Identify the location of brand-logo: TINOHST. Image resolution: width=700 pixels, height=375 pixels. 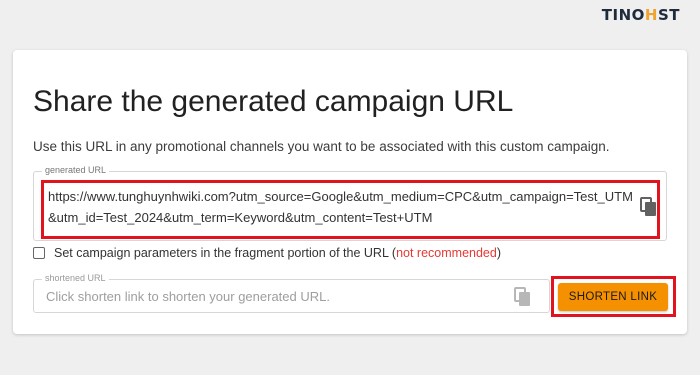
(641, 15).